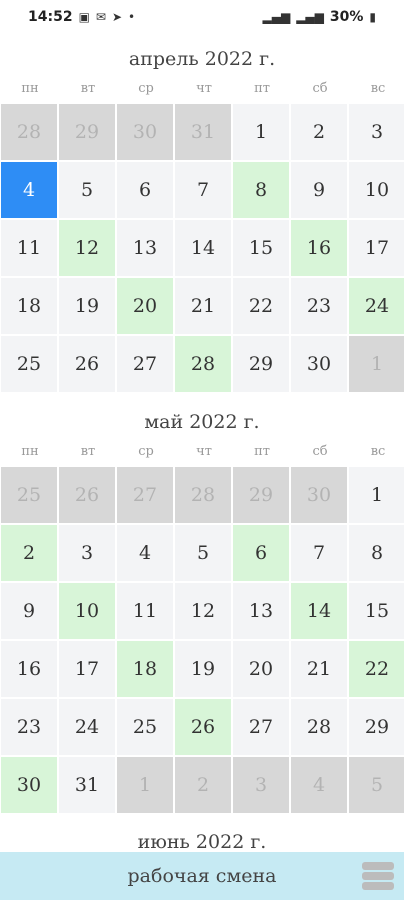  Describe the element at coordinates (50, 17) in the screenshot. I see `status-time: 14:52` at that location.